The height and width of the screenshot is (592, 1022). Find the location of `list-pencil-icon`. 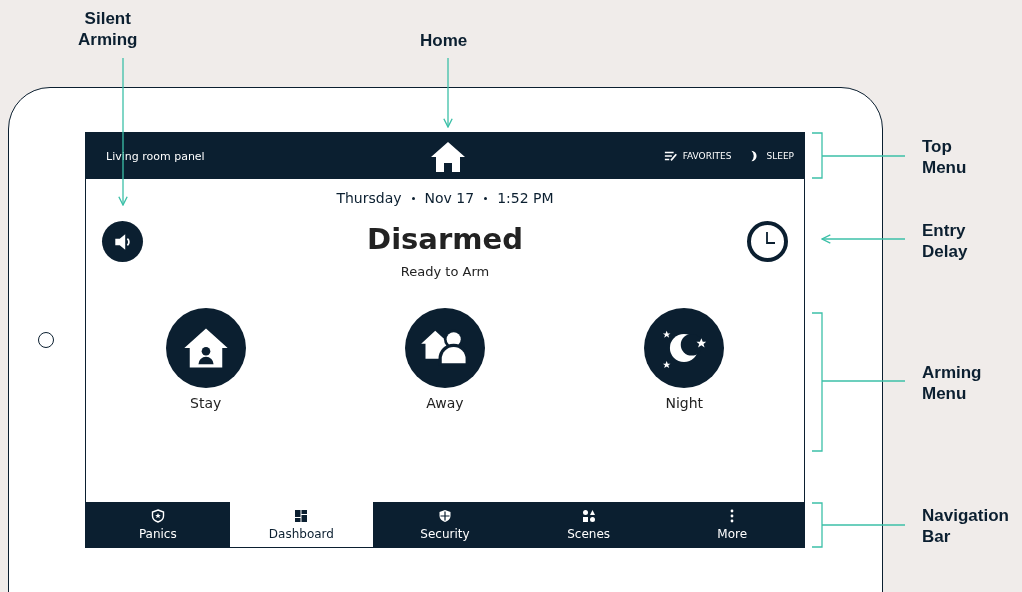

list-pencil-icon is located at coordinates (670, 156).